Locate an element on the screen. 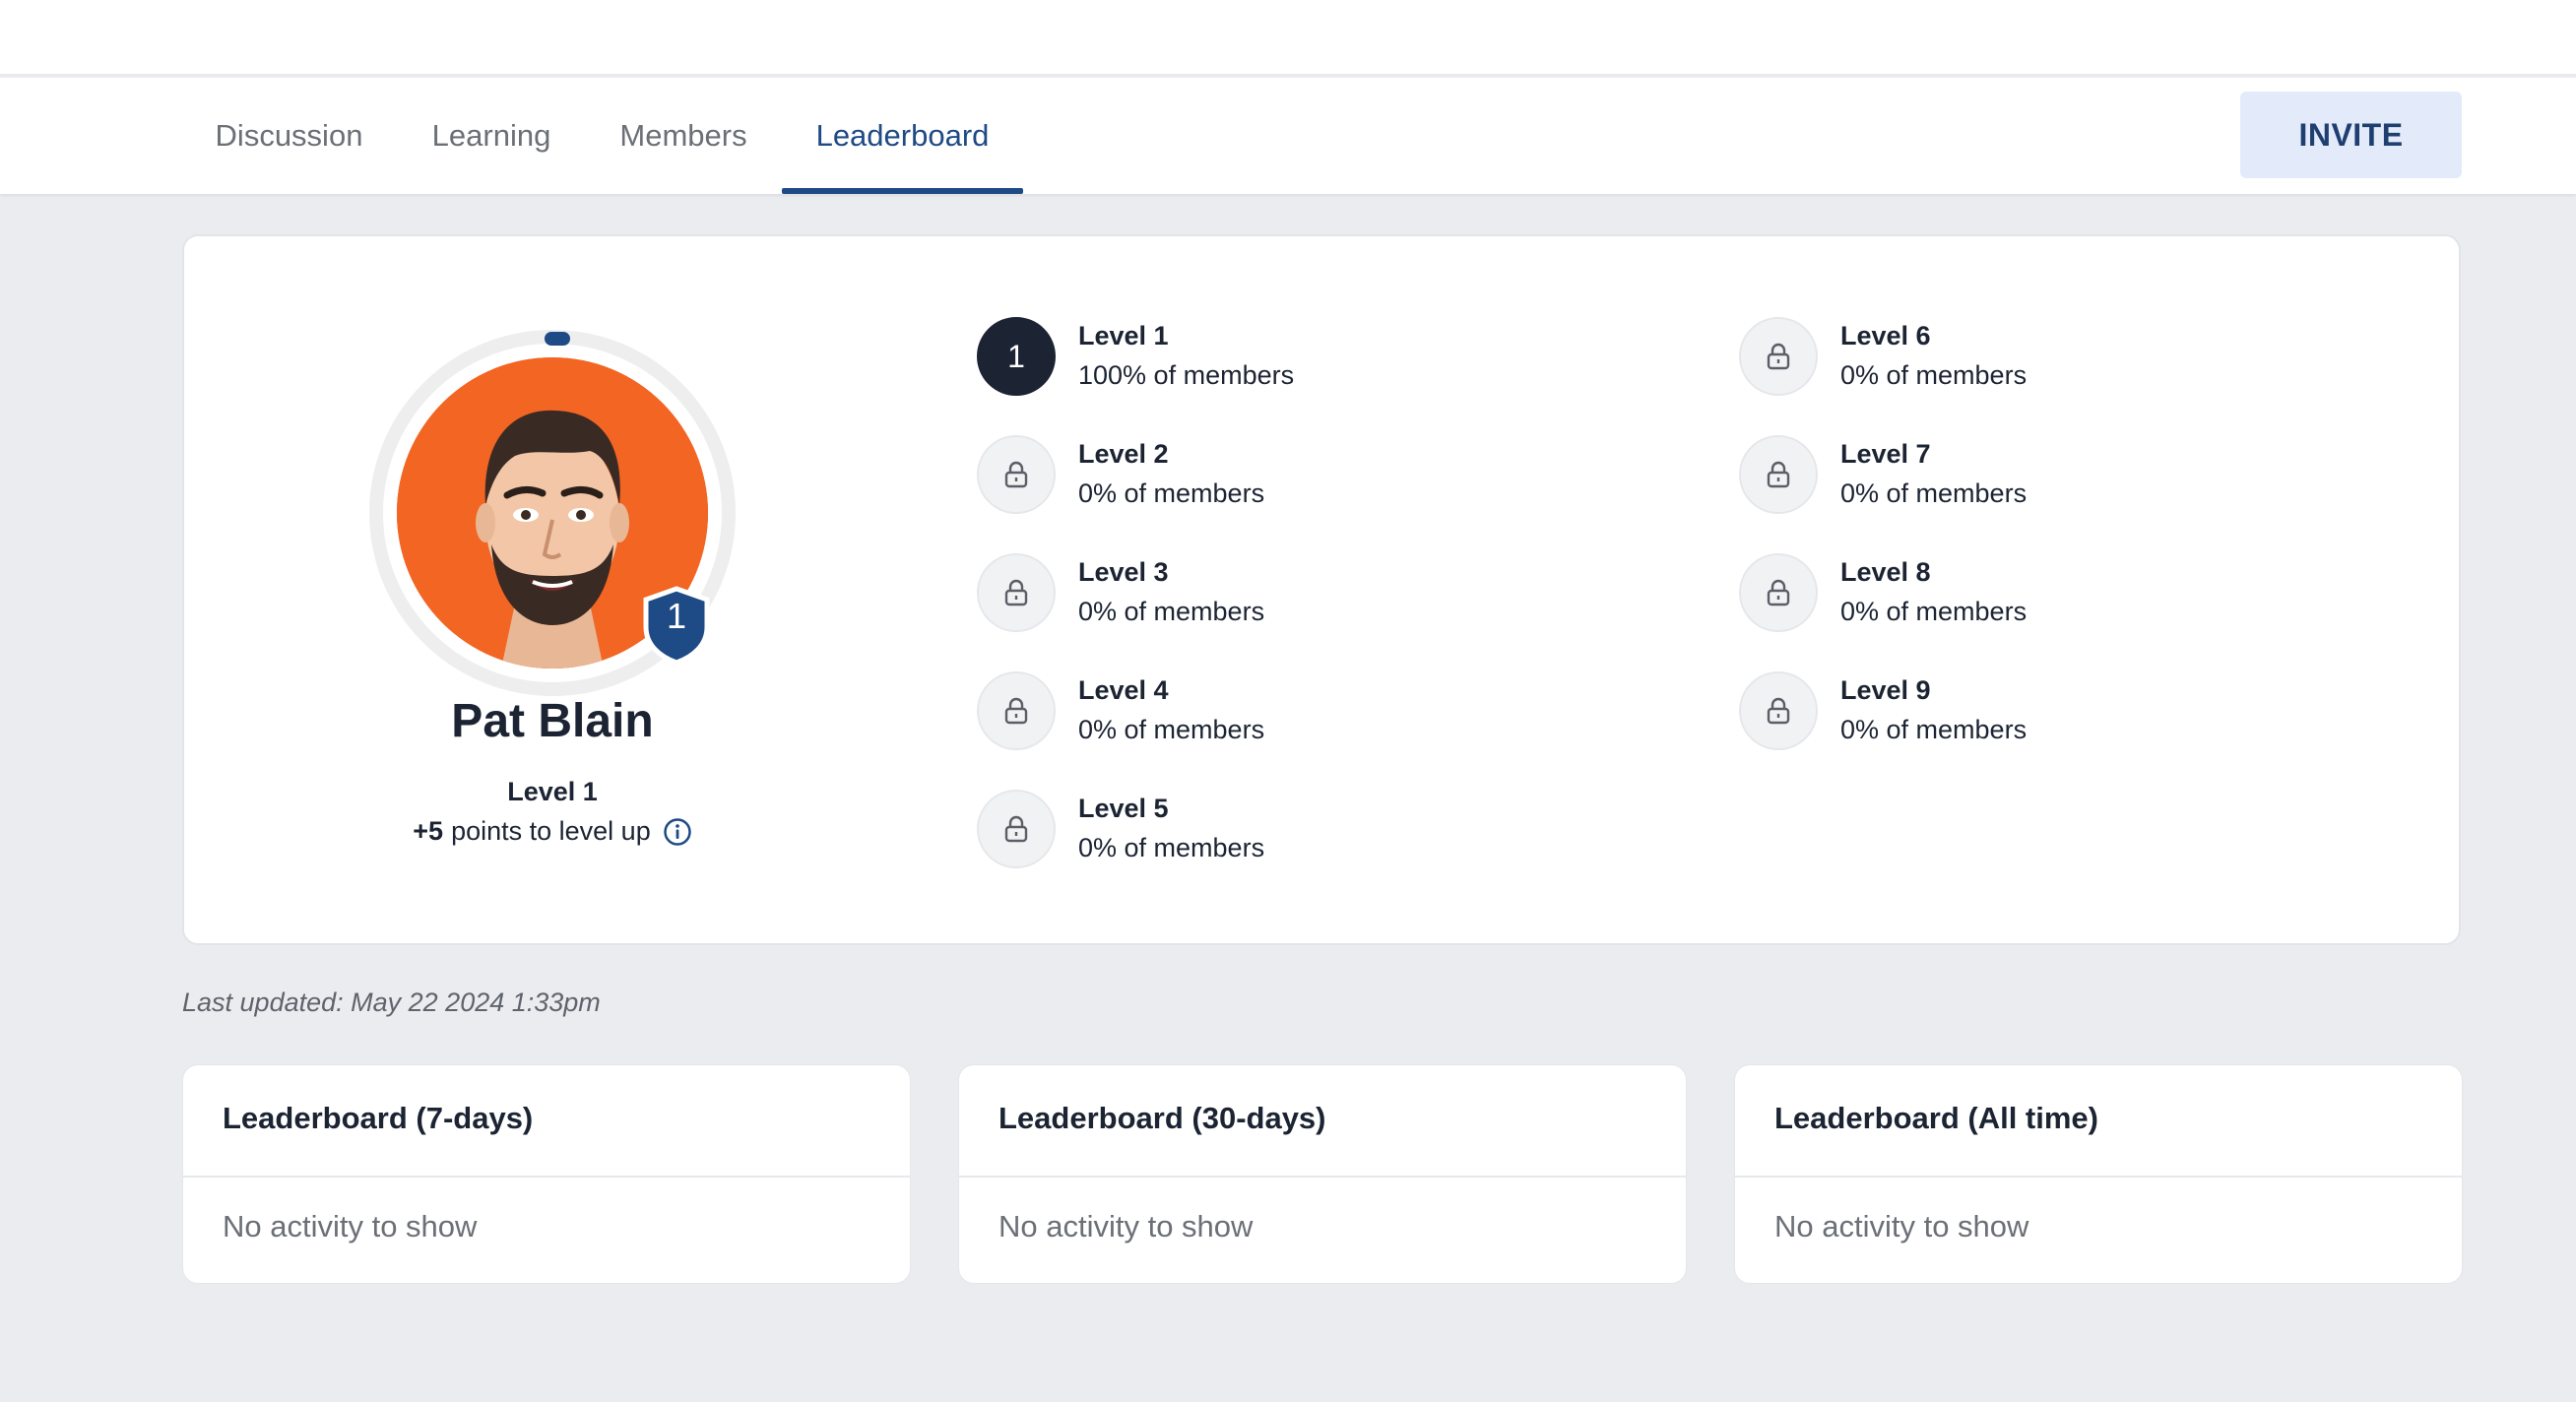  level-badge: 1 is located at coordinates (676, 625).